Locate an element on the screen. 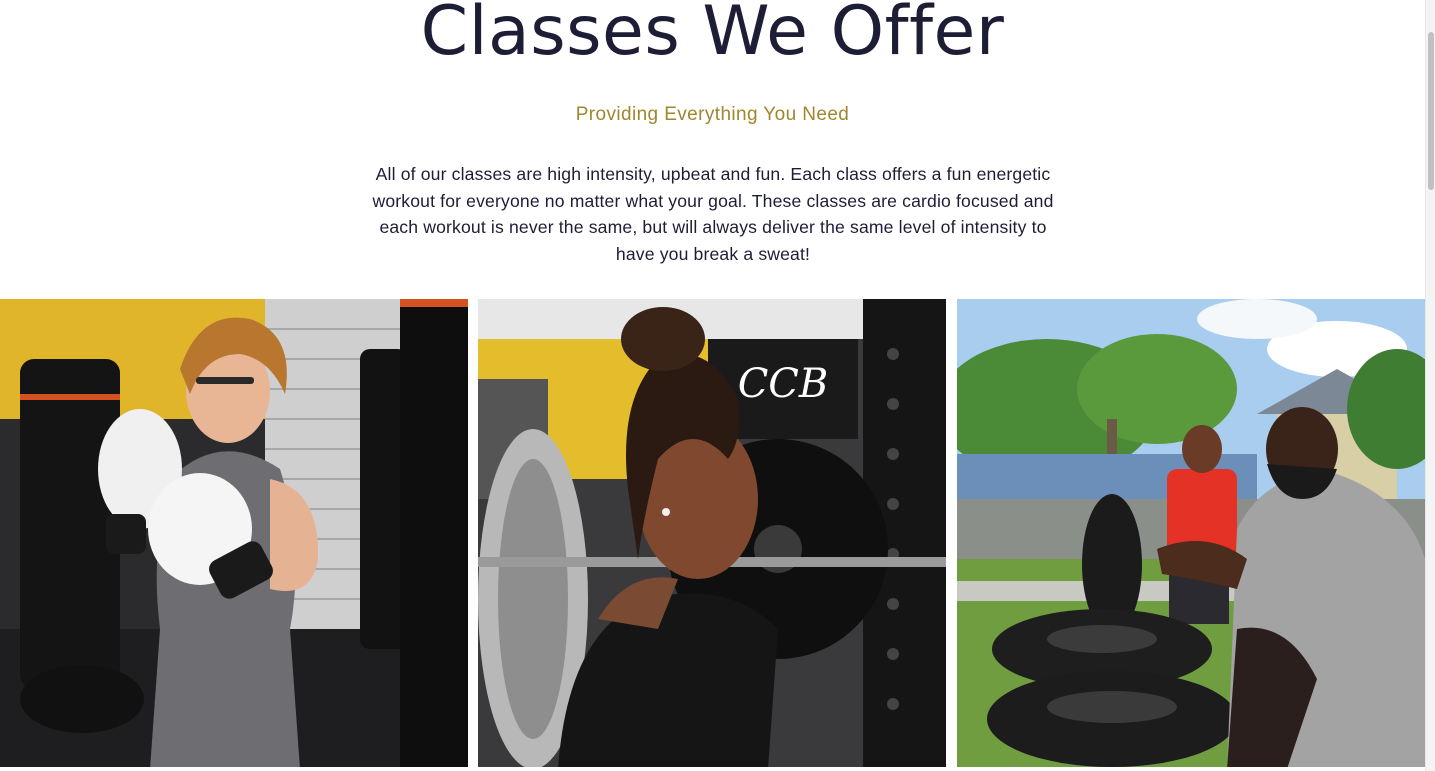 Image resolution: width=1435 pixels, height=771 pixels. section-title: Classes We Offer is located at coordinates (712, 35).